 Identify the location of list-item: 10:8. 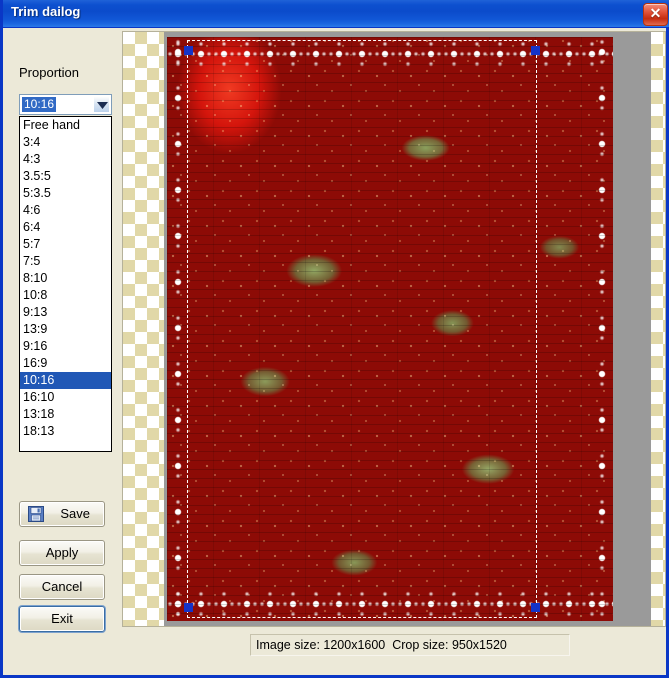
(65, 295).